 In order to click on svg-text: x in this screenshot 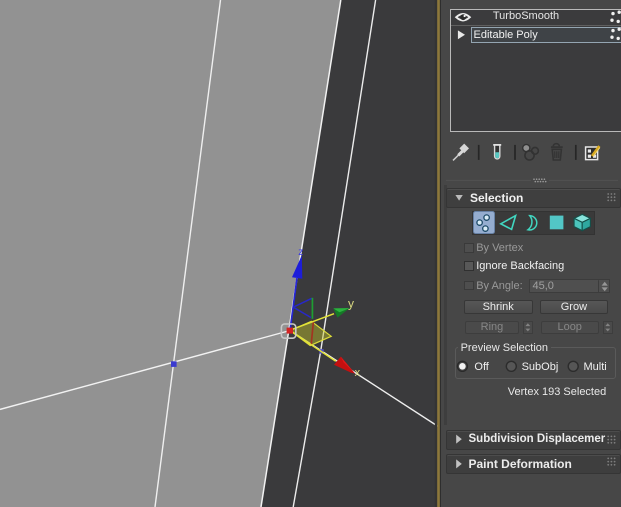, I will do `click(358, 373)`.